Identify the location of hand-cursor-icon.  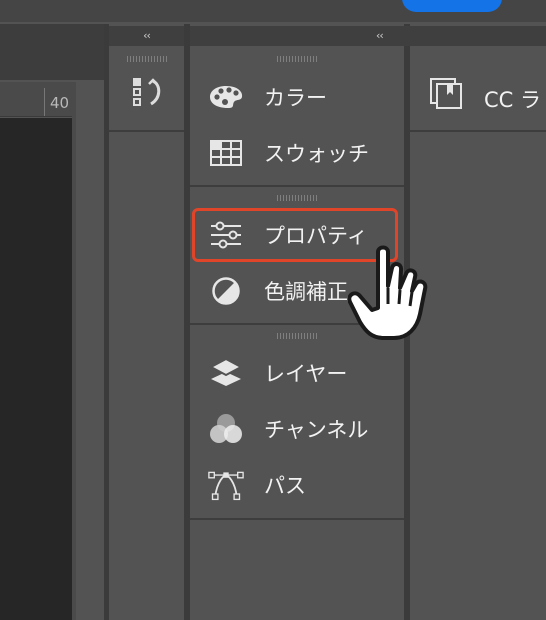
(389, 296).